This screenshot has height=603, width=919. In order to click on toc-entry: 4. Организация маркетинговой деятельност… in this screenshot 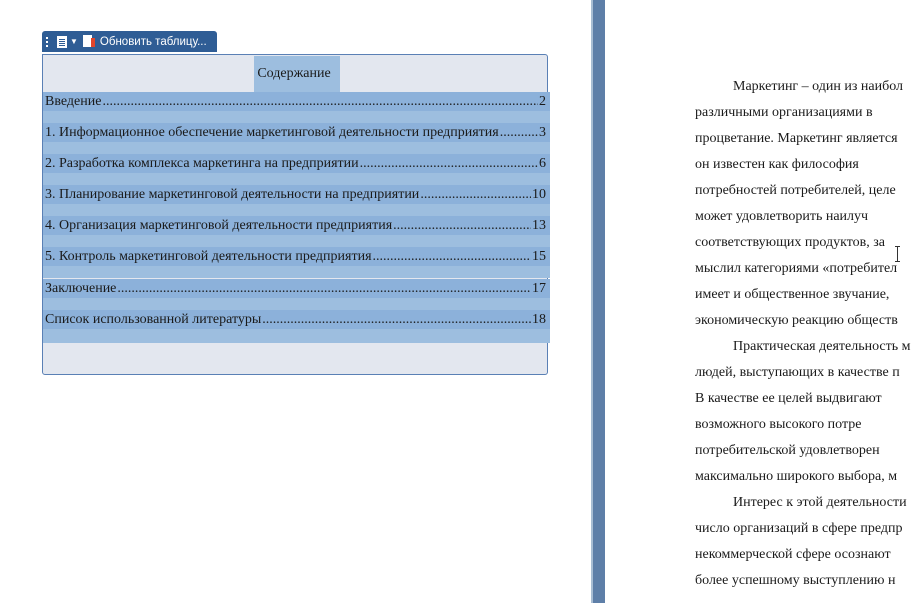, I will do `click(296, 225)`.